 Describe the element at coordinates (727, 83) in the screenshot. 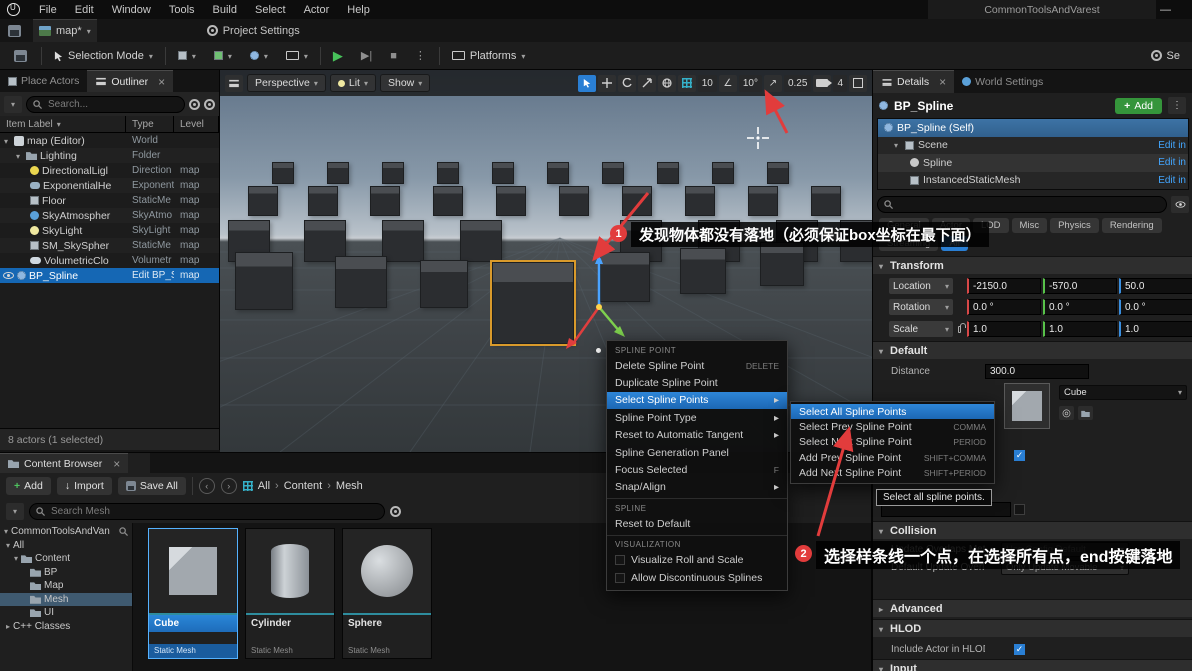

I see `rotation-snap-icon: ∠` at that location.